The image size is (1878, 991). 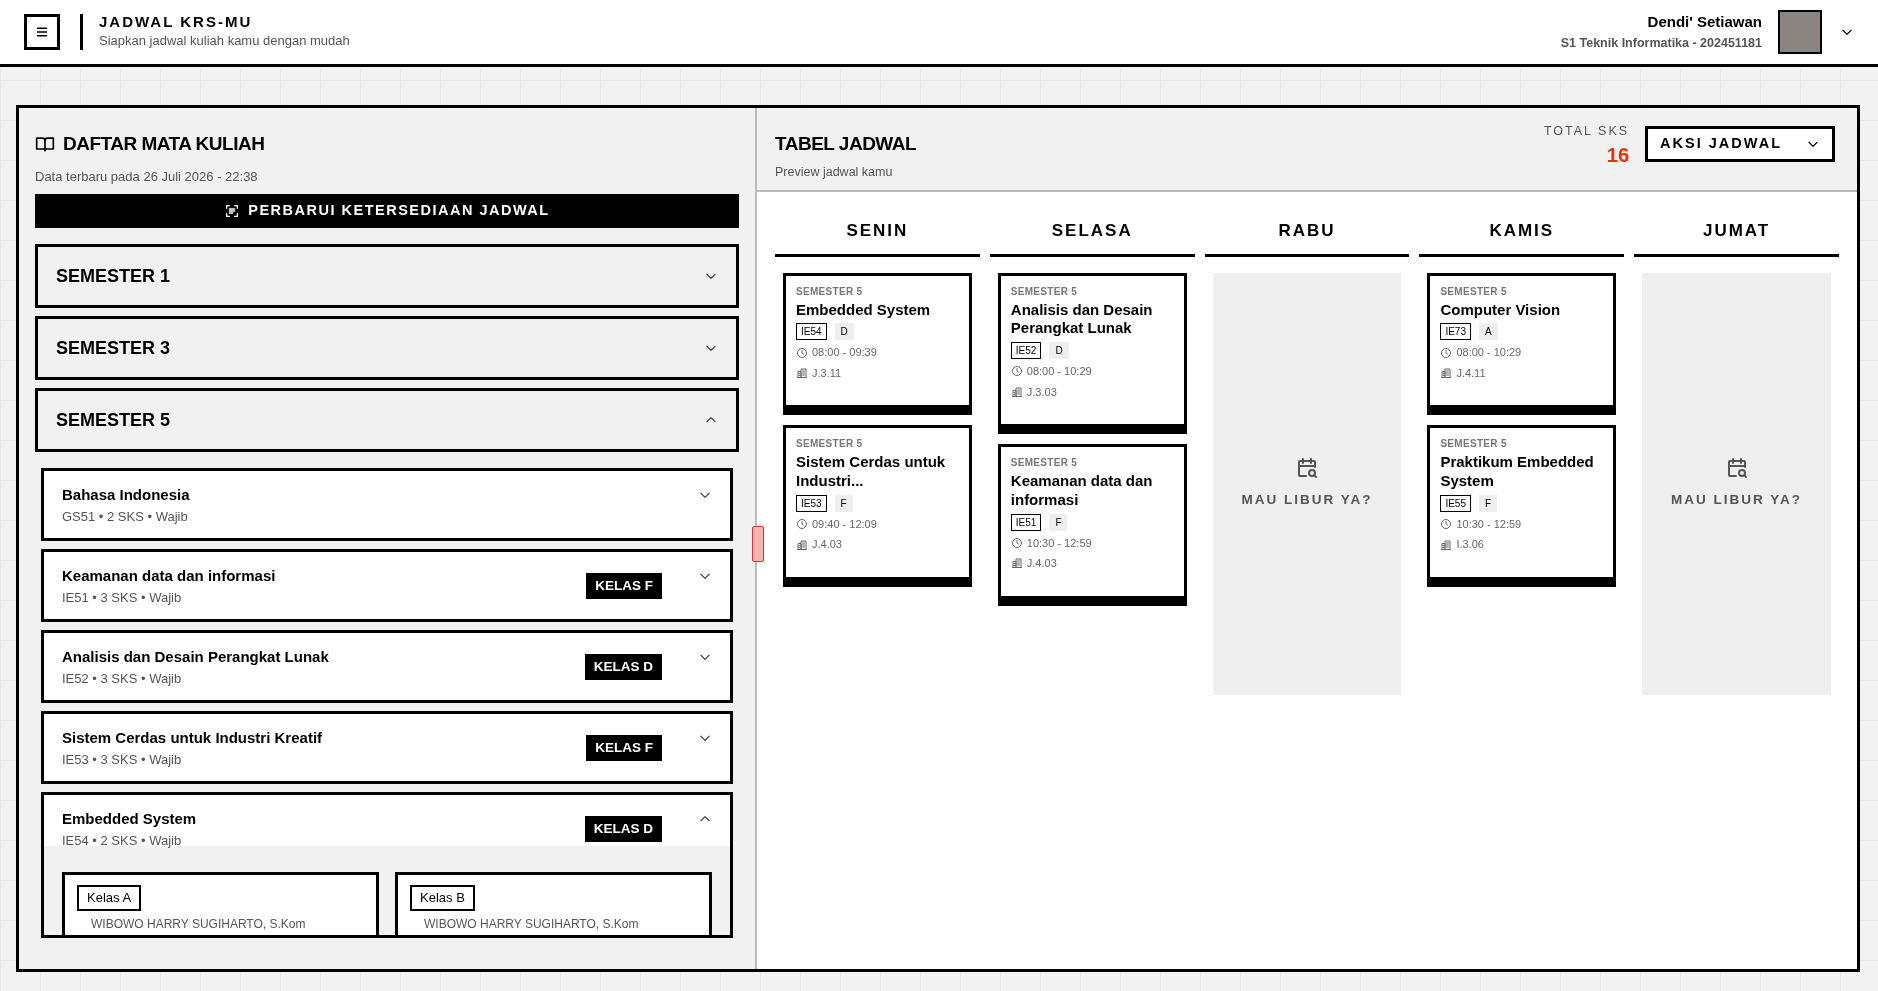 I want to click on semester-header: SEMESTER 3, so click(x=387, y=348).